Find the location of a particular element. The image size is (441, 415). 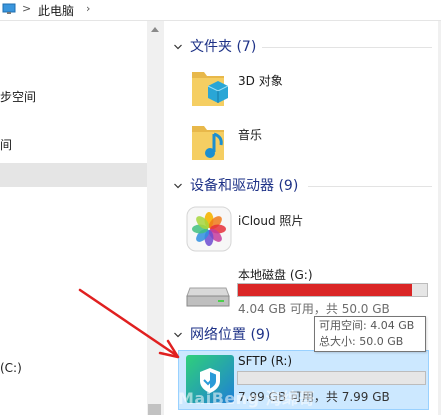

watermark: MaiBeng 海绵哥 is located at coordinates (247, 398).